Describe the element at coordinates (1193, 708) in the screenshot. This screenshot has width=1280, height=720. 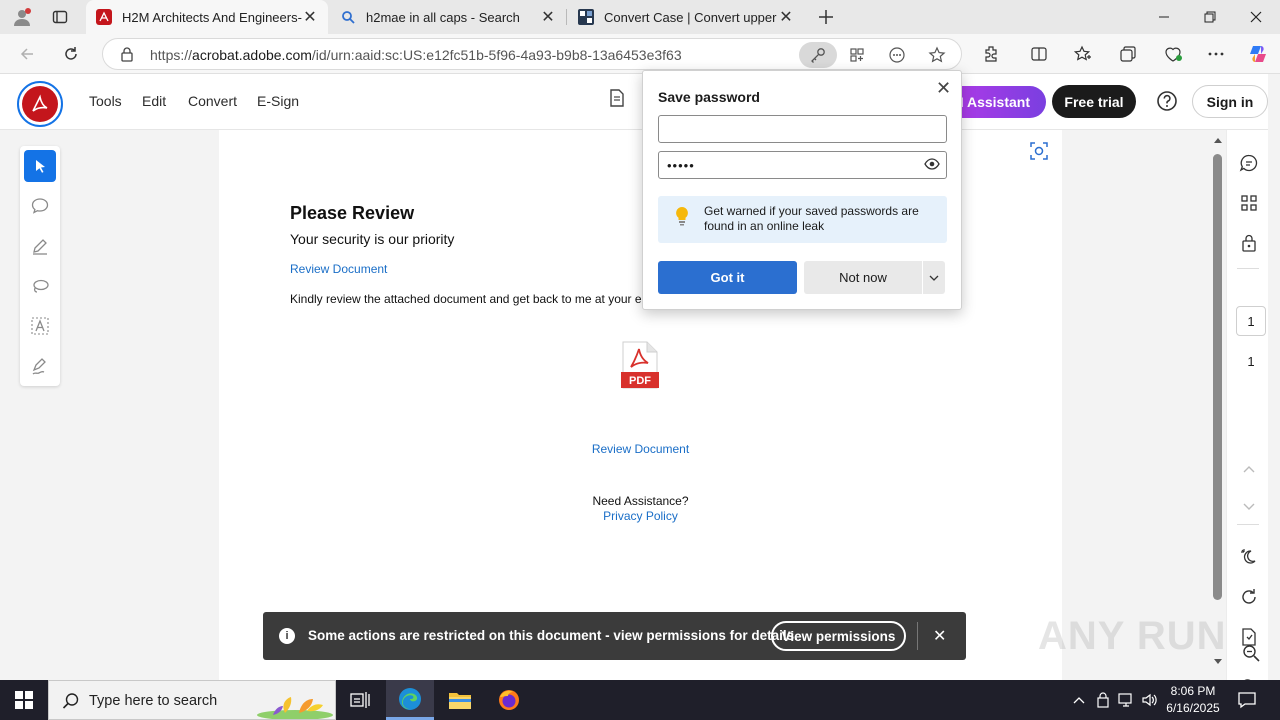
I see `clock-date: 6/16/2025` at that location.